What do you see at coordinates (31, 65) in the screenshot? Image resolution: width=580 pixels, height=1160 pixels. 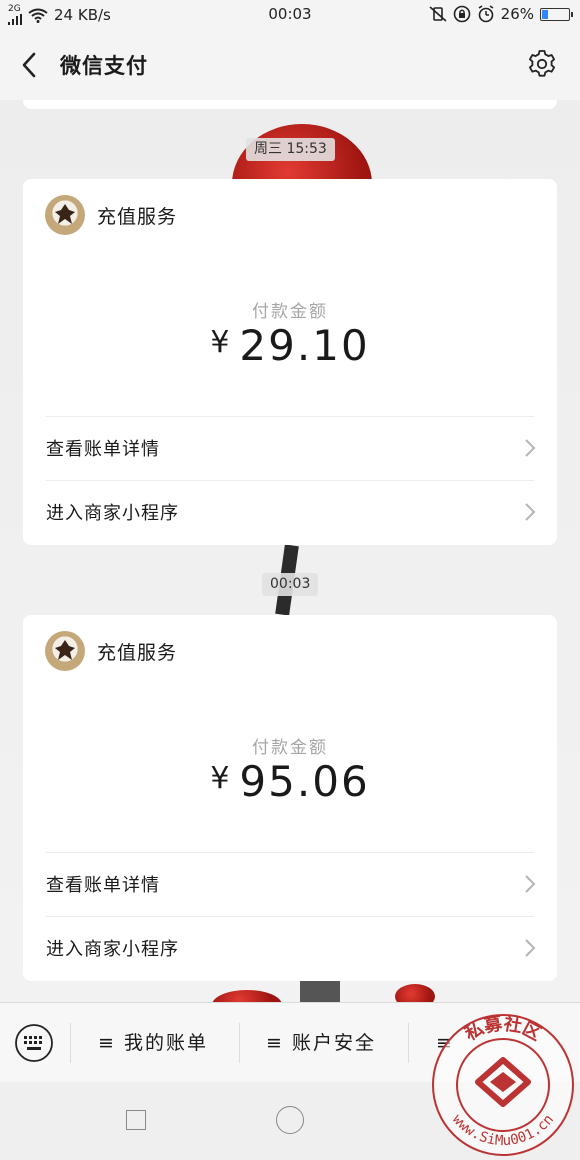 I see `back-arrow-icon` at bounding box center [31, 65].